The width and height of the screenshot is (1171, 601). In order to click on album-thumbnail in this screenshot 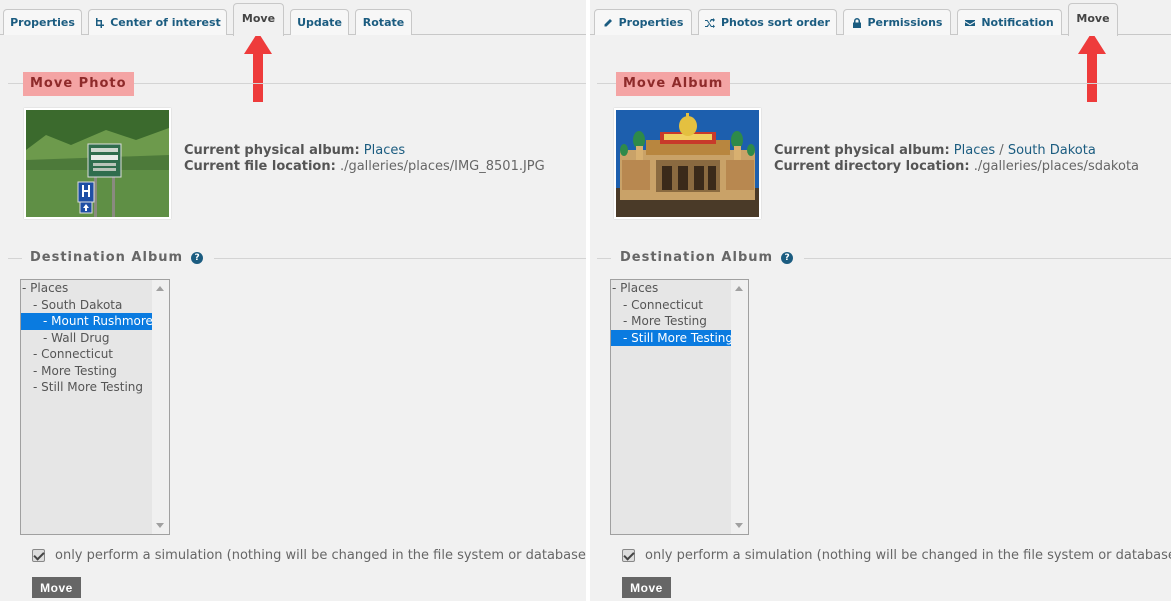, I will do `click(687, 163)`.